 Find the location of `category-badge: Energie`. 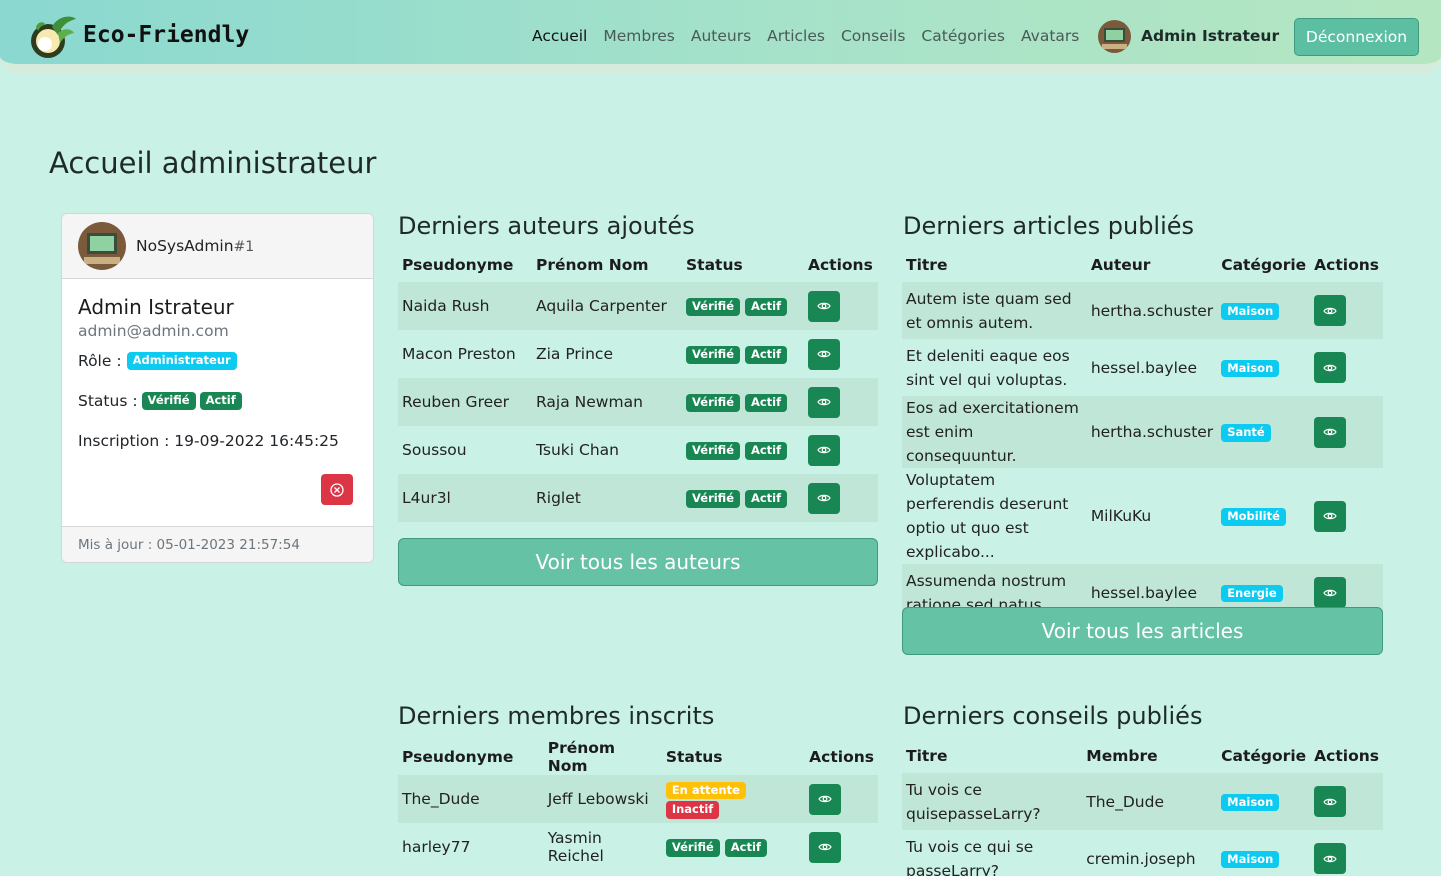

category-badge: Energie is located at coordinates (1252, 593).